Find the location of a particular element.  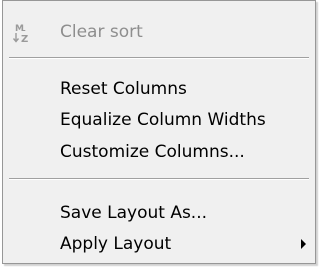

clear-sort-menu-item: M Z L Clear sort is located at coordinates (159, 32).